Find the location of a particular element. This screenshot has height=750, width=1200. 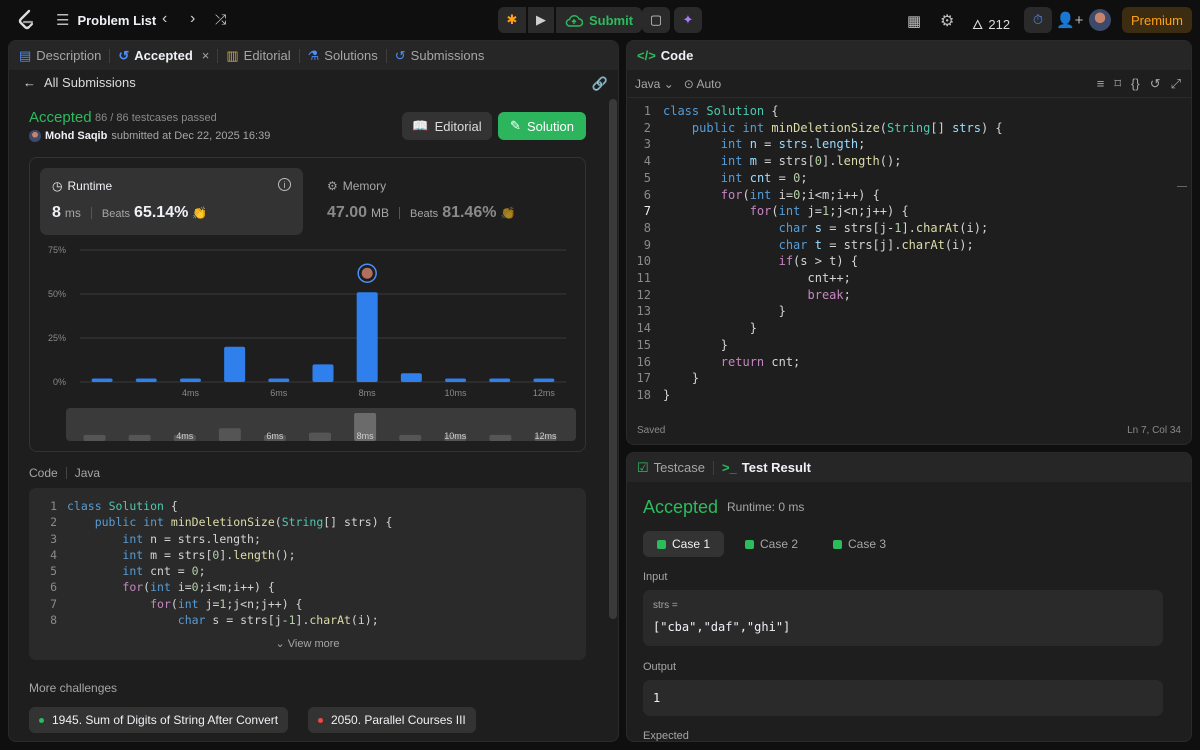

x-tick-label: 12ms is located at coordinates (544, 393).